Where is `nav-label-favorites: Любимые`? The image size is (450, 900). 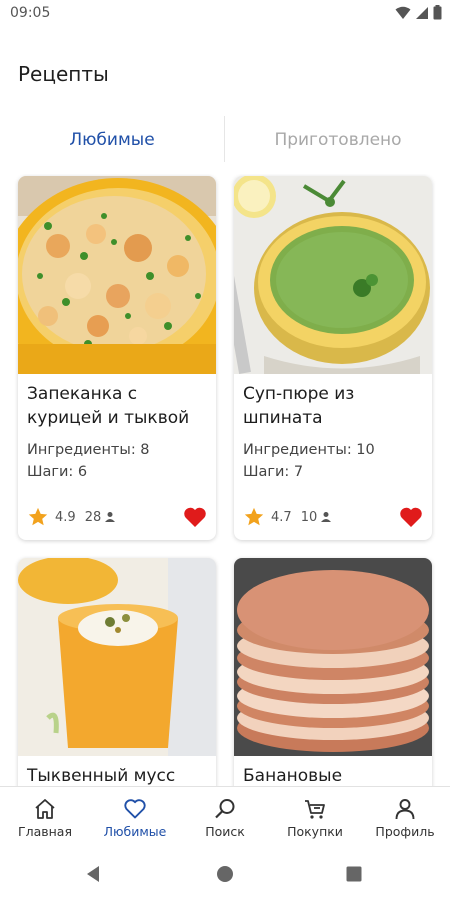 nav-label-favorites: Любимые is located at coordinates (135, 831).